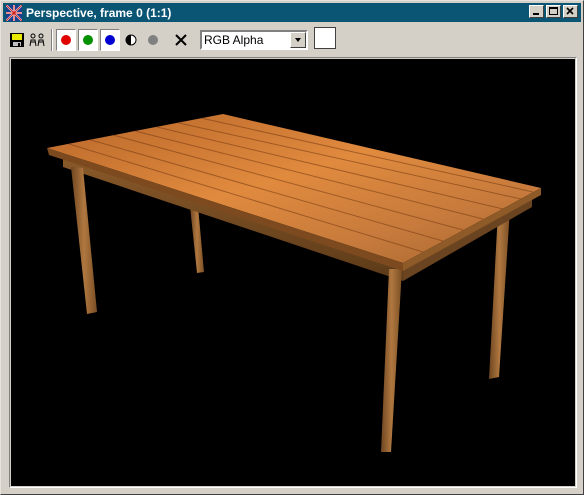 The height and width of the screenshot is (495, 584). I want to click on chevron-down-icon, so click(298, 40).